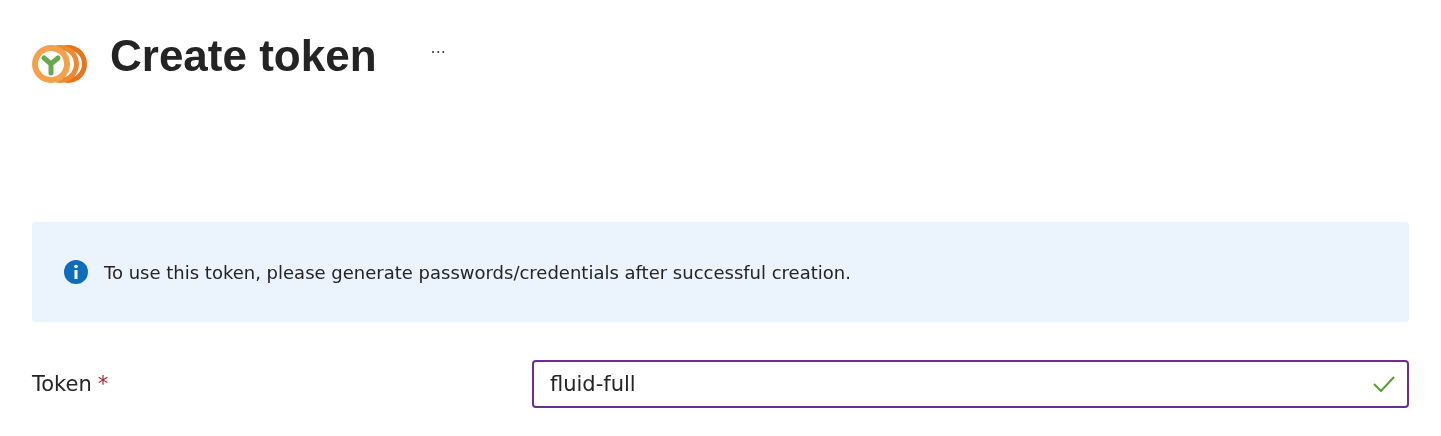 The height and width of the screenshot is (436, 1441). I want to click on info-icon, so click(76, 272).